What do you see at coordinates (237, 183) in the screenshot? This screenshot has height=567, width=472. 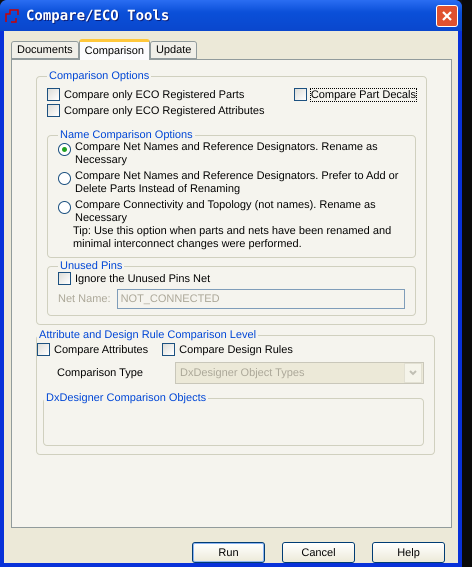 I see `radio-label: Compare Net Names and Reference Designators. Prefer to Add or Delete Parts Instead of Renaming` at bounding box center [237, 183].